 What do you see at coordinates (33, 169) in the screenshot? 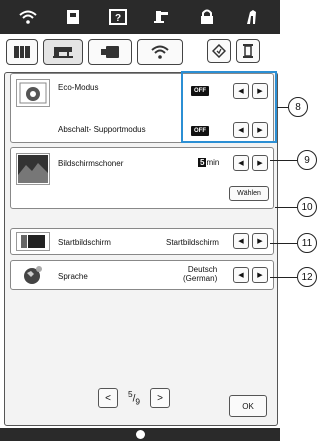
I see `screensaver-thumbnail-icon` at bounding box center [33, 169].